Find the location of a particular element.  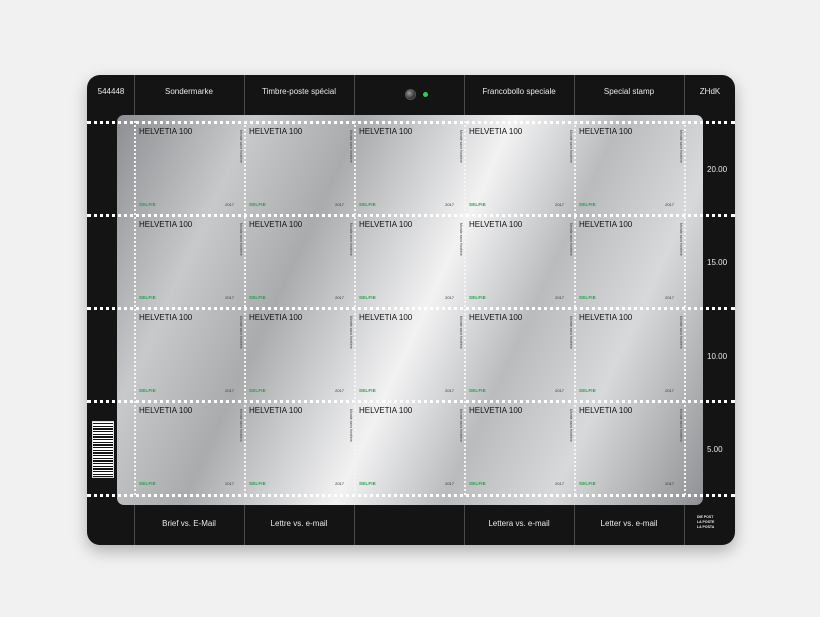

barcode-icon is located at coordinates (103, 449).